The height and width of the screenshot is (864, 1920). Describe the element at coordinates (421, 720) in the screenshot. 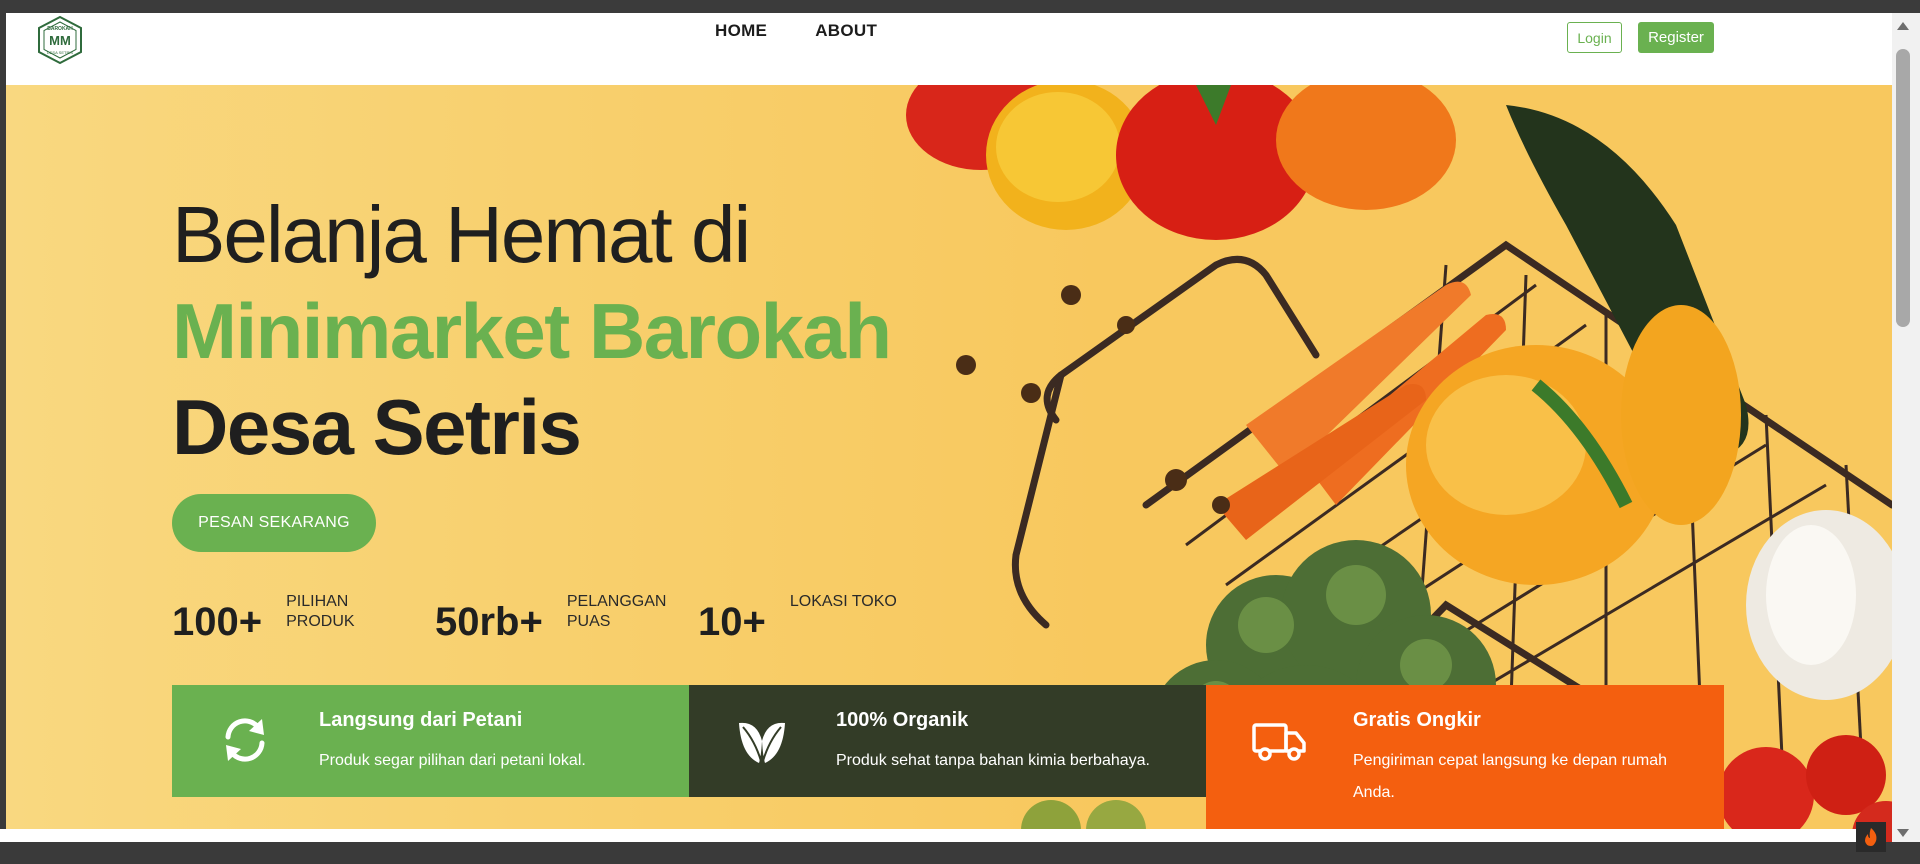

I see `feature-title: Langsung dari Petani` at that location.